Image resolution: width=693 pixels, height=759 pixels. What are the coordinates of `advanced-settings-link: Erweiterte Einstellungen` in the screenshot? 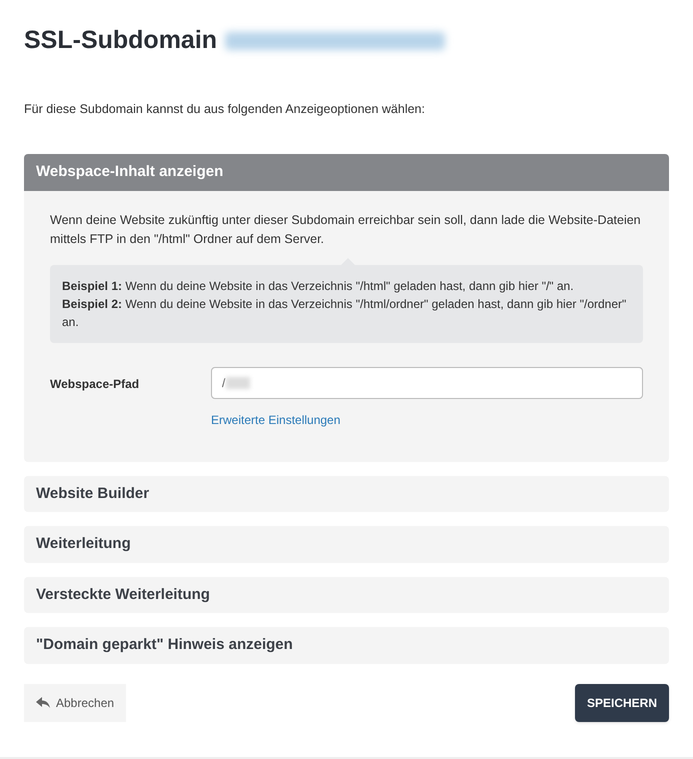 It's located at (275, 419).